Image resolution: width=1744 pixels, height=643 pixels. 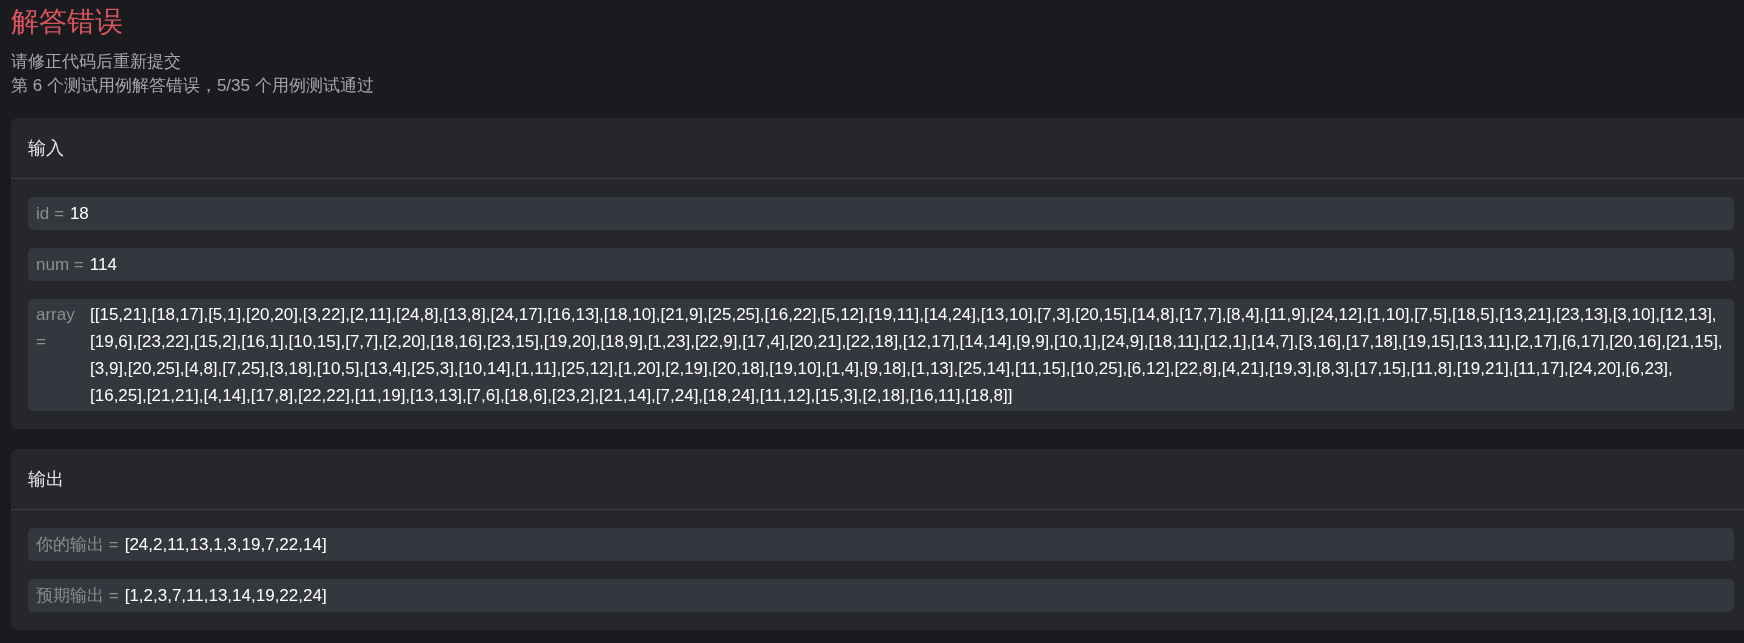 I want to click on section-title: 输入, so click(x=46, y=148).